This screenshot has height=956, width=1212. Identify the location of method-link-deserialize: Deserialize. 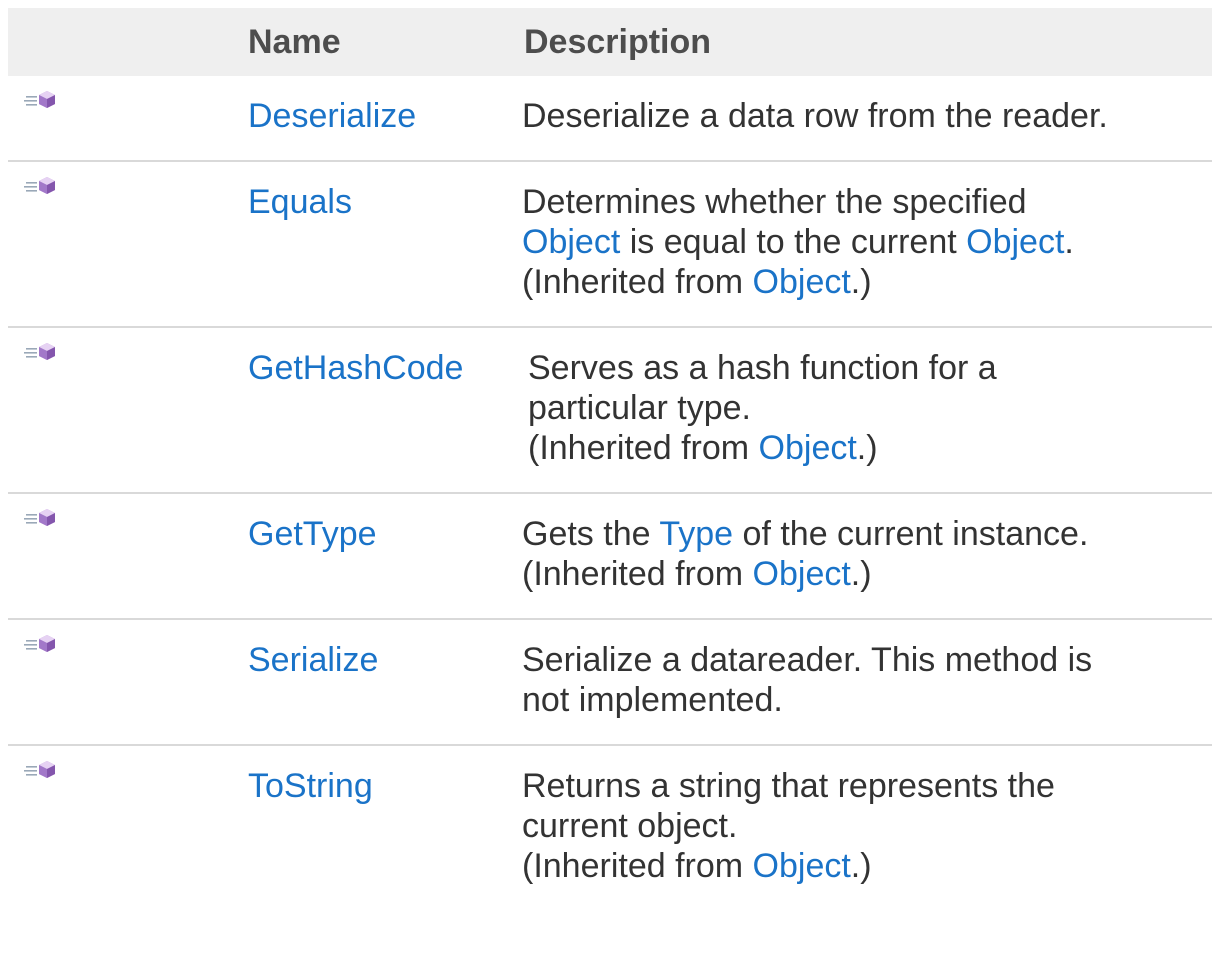
(332, 116).